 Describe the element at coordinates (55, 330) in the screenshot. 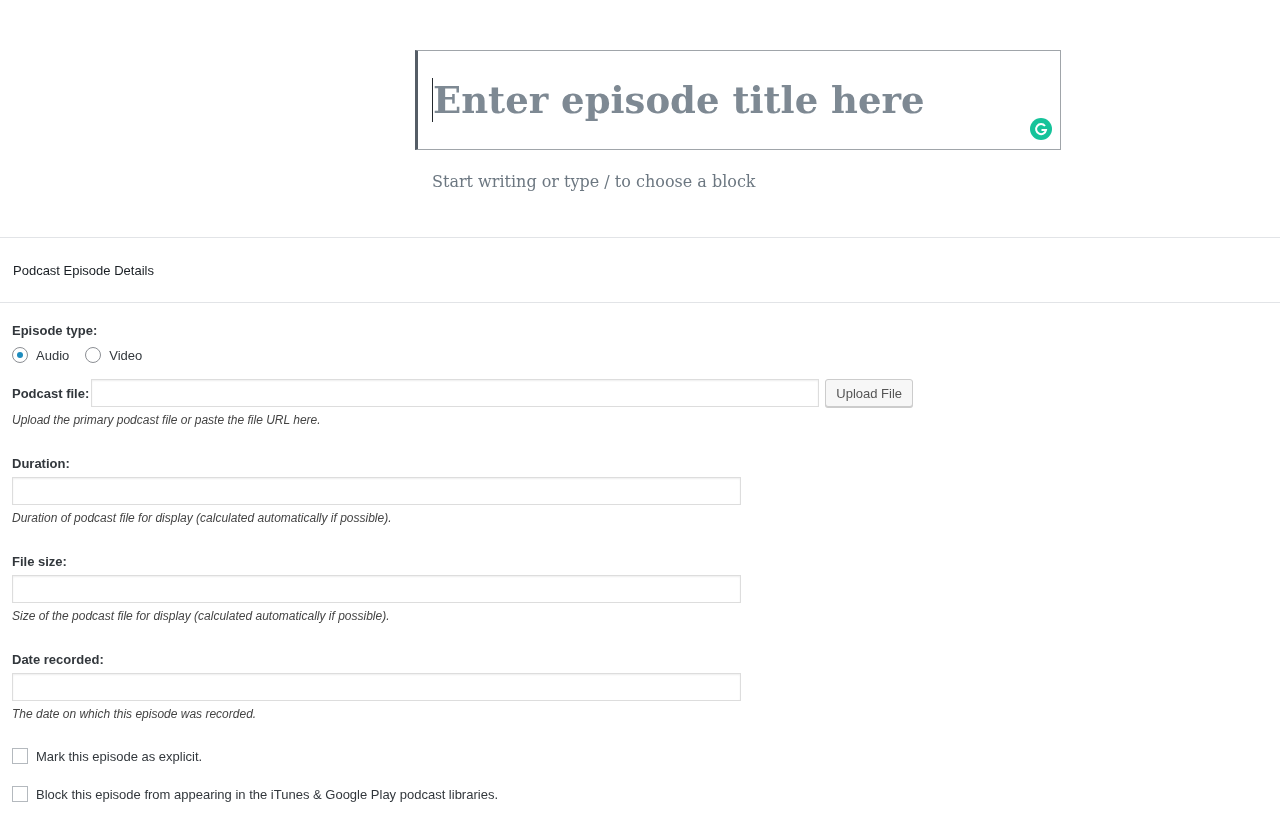

I see `field-label: Episode type:` at that location.